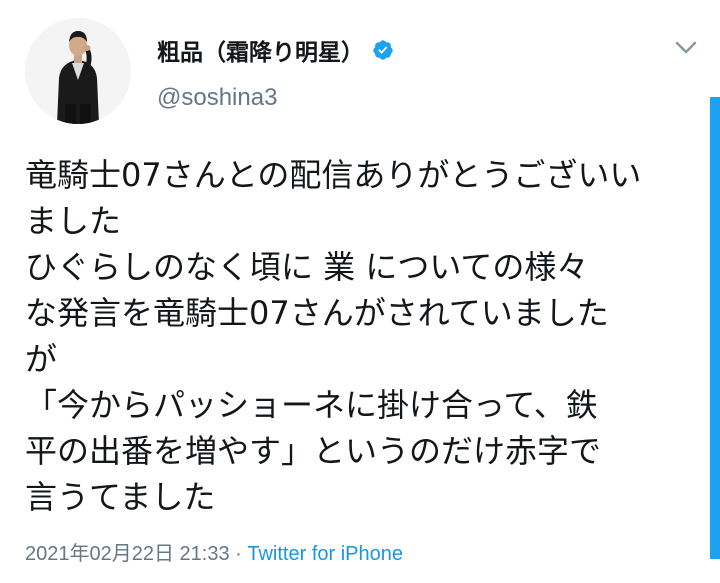 The image size is (720, 583). What do you see at coordinates (260, 50) in the screenshot?
I see `display-name: 粗品（霜降り明星）` at bounding box center [260, 50].